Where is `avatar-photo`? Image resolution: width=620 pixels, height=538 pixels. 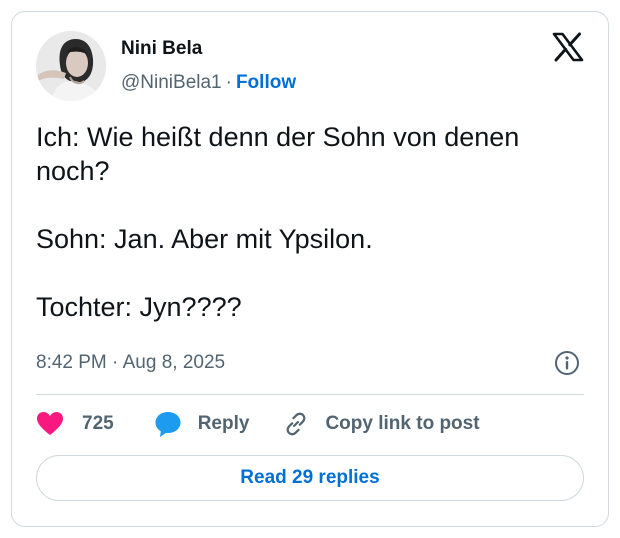
avatar-photo is located at coordinates (71, 66).